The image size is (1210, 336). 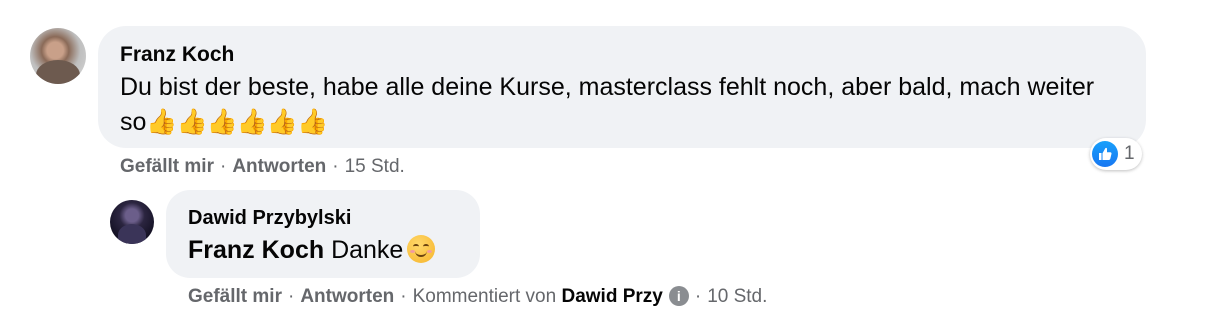 What do you see at coordinates (611, 296) in the screenshot?
I see `commenter-name: Dawid Przy` at bounding box center [611, 296].